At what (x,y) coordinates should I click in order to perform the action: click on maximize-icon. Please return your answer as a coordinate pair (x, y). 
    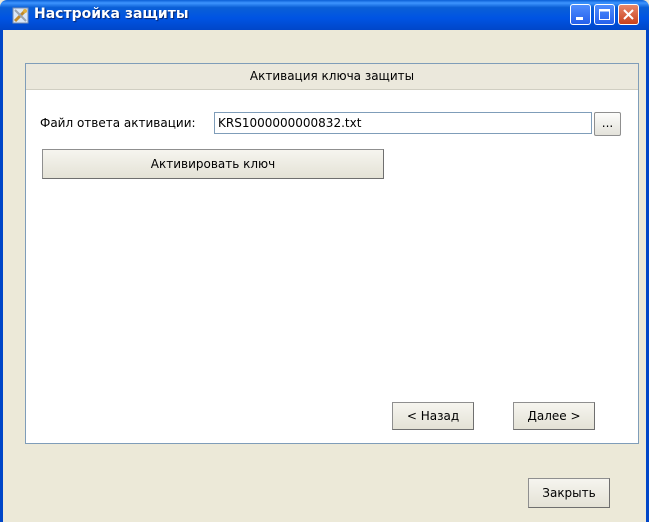
    Looking at the image, I should click on (604, 14).